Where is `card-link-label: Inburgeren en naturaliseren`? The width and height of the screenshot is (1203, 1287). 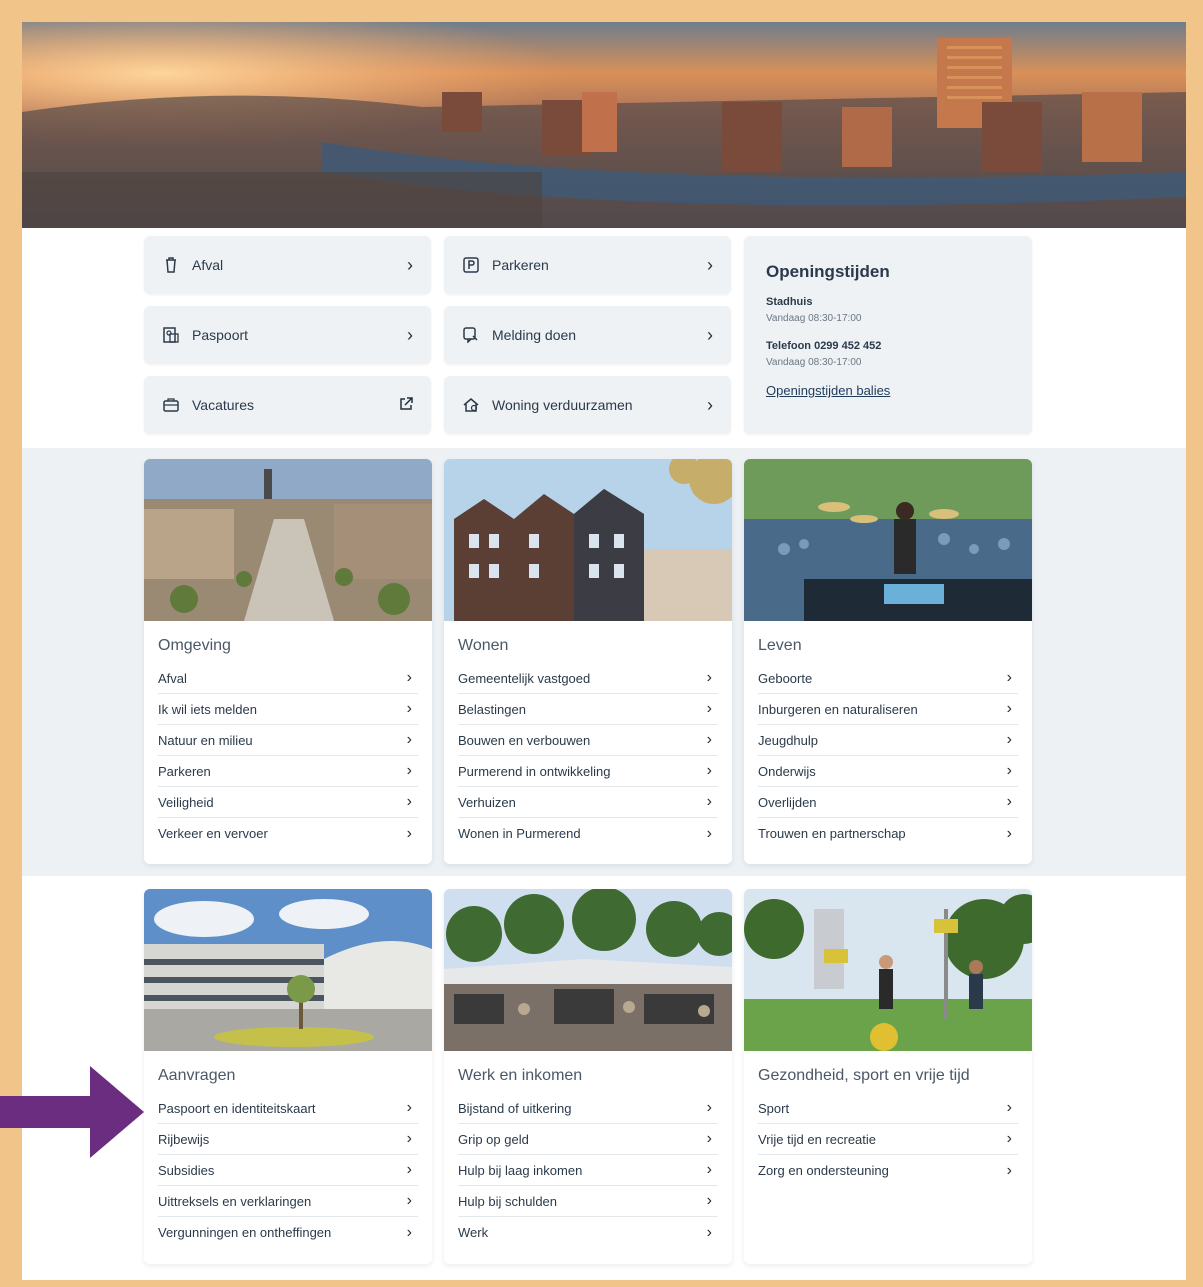
card-link-label: Inburgeren en naturaliseren is located at coordinates (838, 709).